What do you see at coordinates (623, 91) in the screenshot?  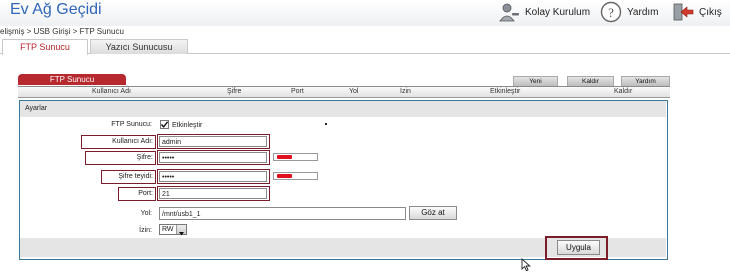 I see `col-remove: Kaldır` at bounding box center [623, 91].